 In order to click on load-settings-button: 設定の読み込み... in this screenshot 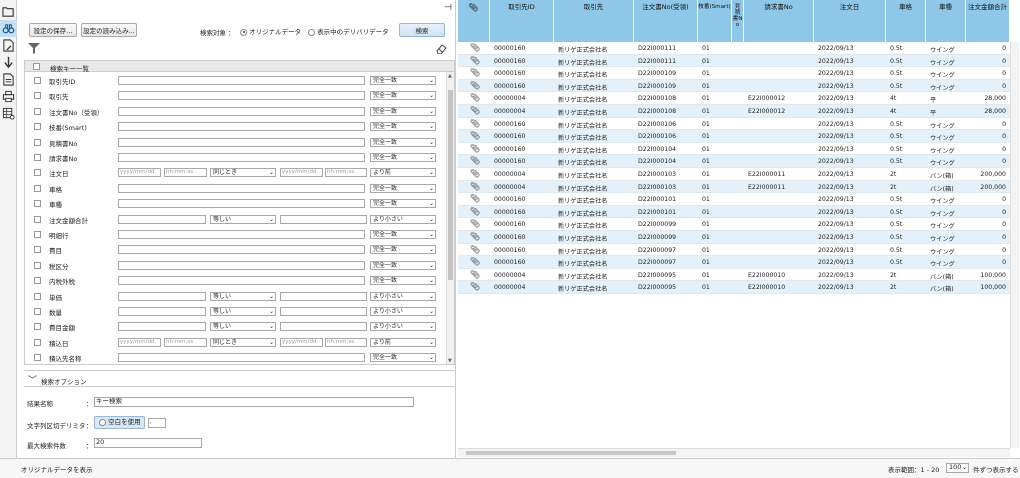, I will do `click(109, 30)`.